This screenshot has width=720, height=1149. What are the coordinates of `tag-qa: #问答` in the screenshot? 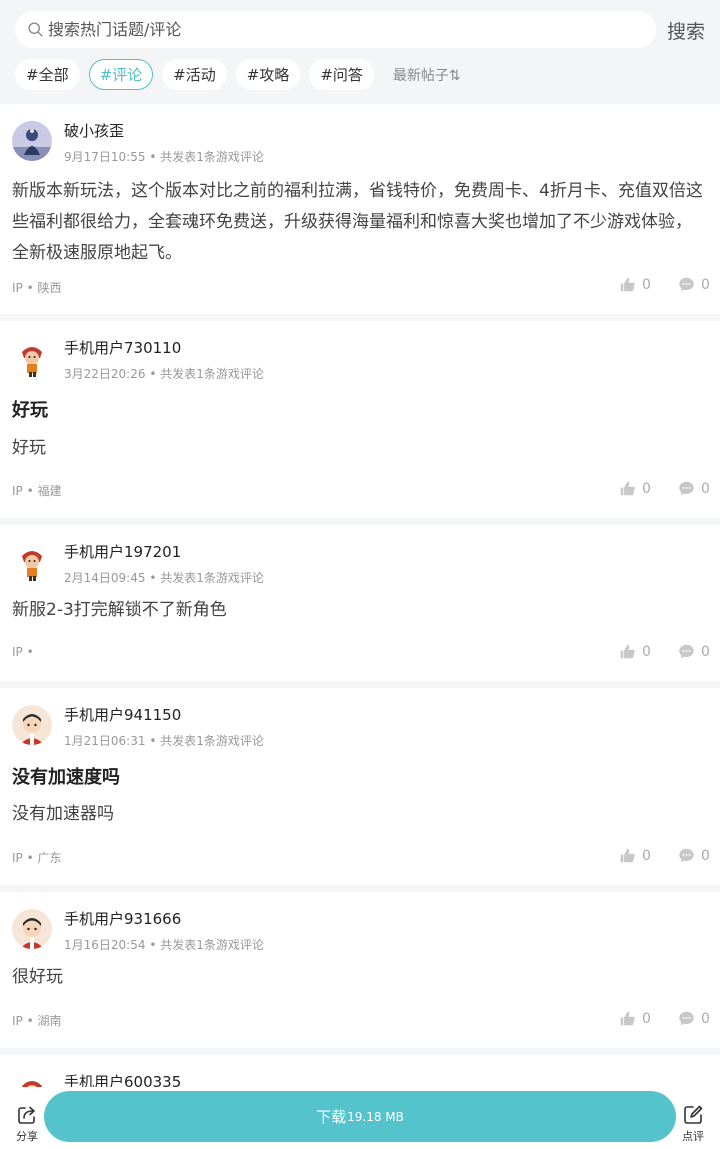 It's located at (341, 74).